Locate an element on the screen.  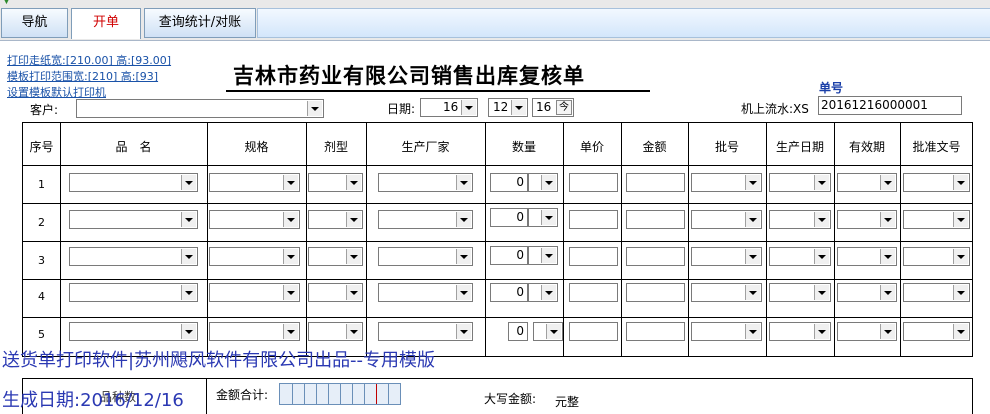
serial-input: 20161216000001 is located at coordinates (890, 105).